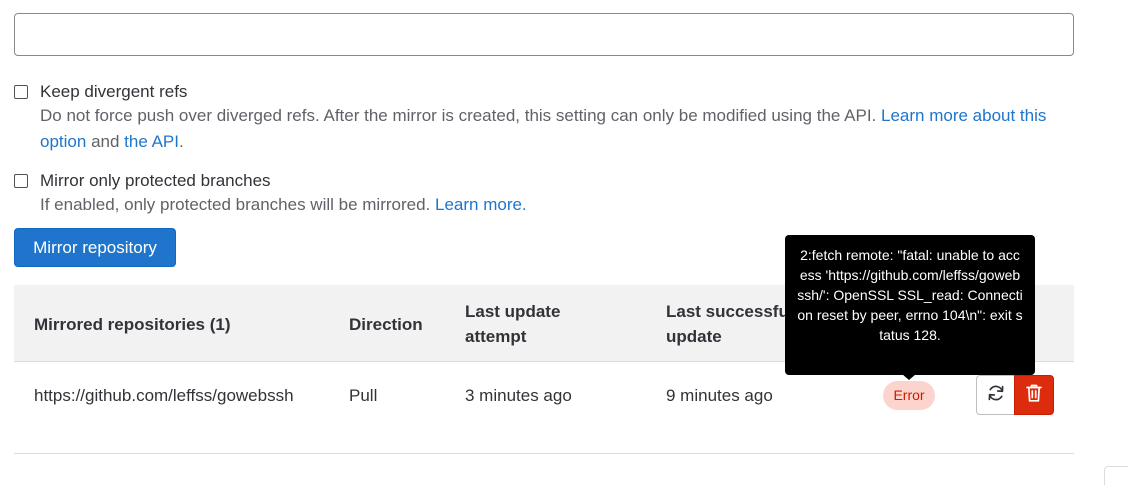  Describe the element at coordinates (114, 91) in the screenshot. I see `keep-divergent-refs-label: Keep divergent refs` at that location.